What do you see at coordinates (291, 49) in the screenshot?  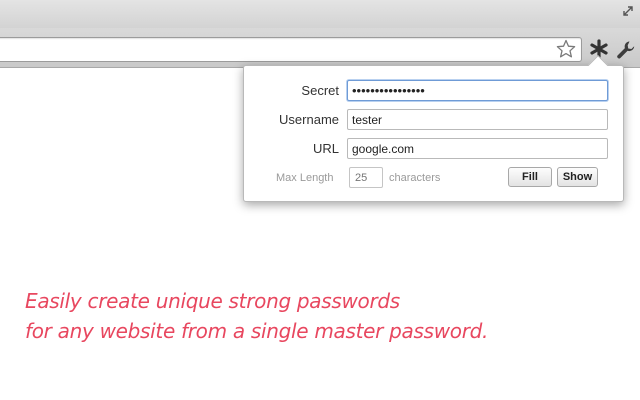 I see `address-bar` at bounding box center [291, 49].